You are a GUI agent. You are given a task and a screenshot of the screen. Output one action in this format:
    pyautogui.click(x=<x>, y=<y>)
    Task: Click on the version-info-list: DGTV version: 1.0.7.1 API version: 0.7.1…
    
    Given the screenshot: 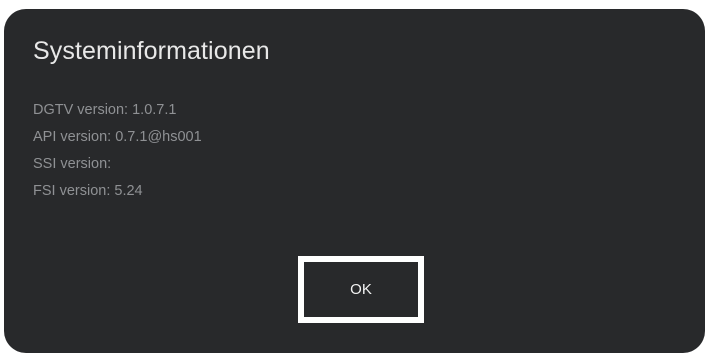 What is the action you would take?
    pyautogui.click(x=117, y=151)
    